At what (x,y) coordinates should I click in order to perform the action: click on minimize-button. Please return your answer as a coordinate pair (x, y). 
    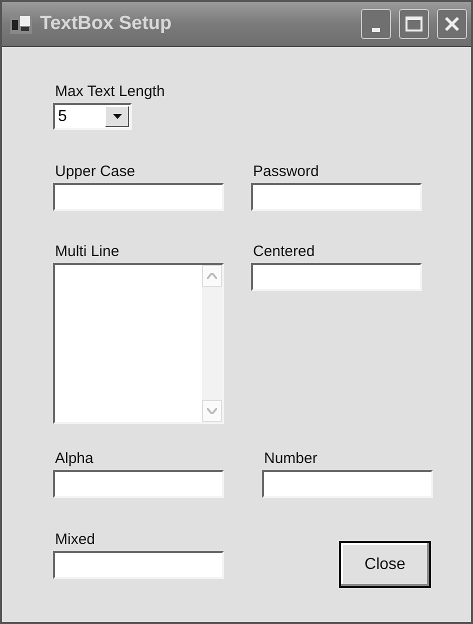
    Looking at the image, I should click on (376, 24).